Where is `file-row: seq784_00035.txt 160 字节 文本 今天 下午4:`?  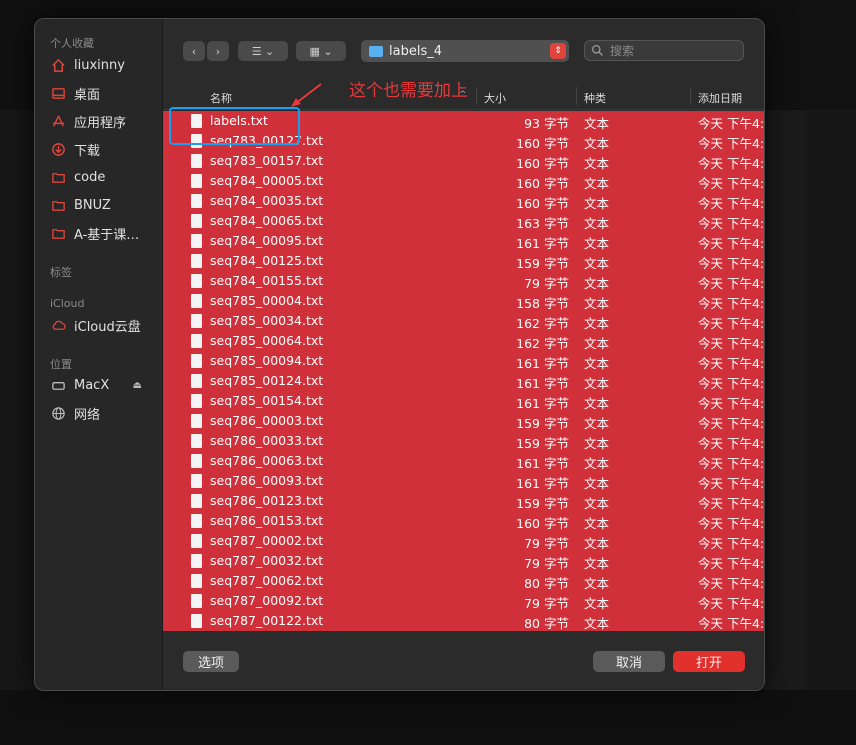 file-row: seq784_00035.txt 160 字节 文本 今天 下午4: is located at coordinates (463, 201).